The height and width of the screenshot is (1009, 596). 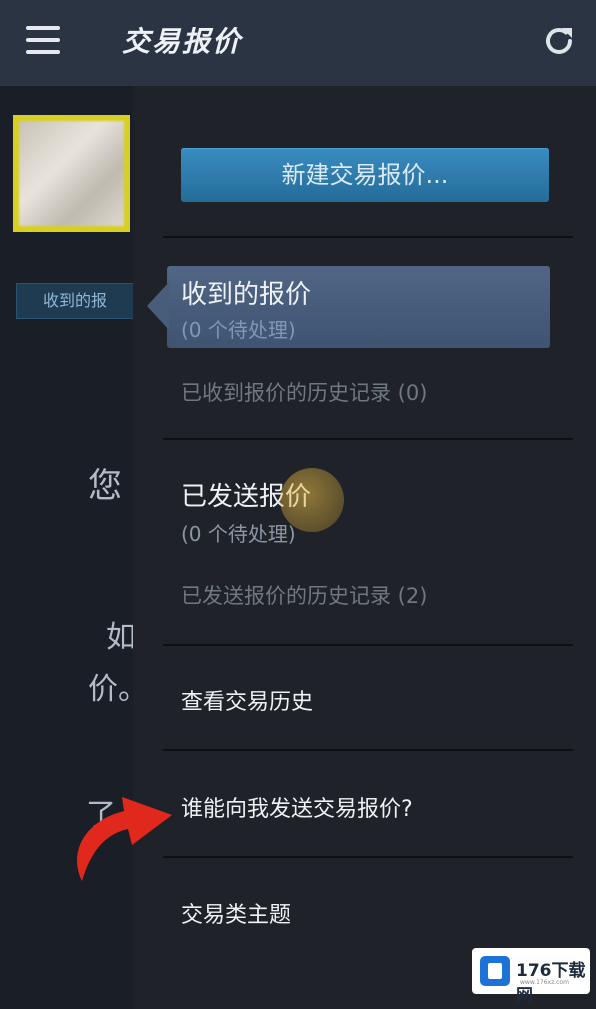 I want to click on watermark-url: www.176xz.com, so click(x=544, y=982).